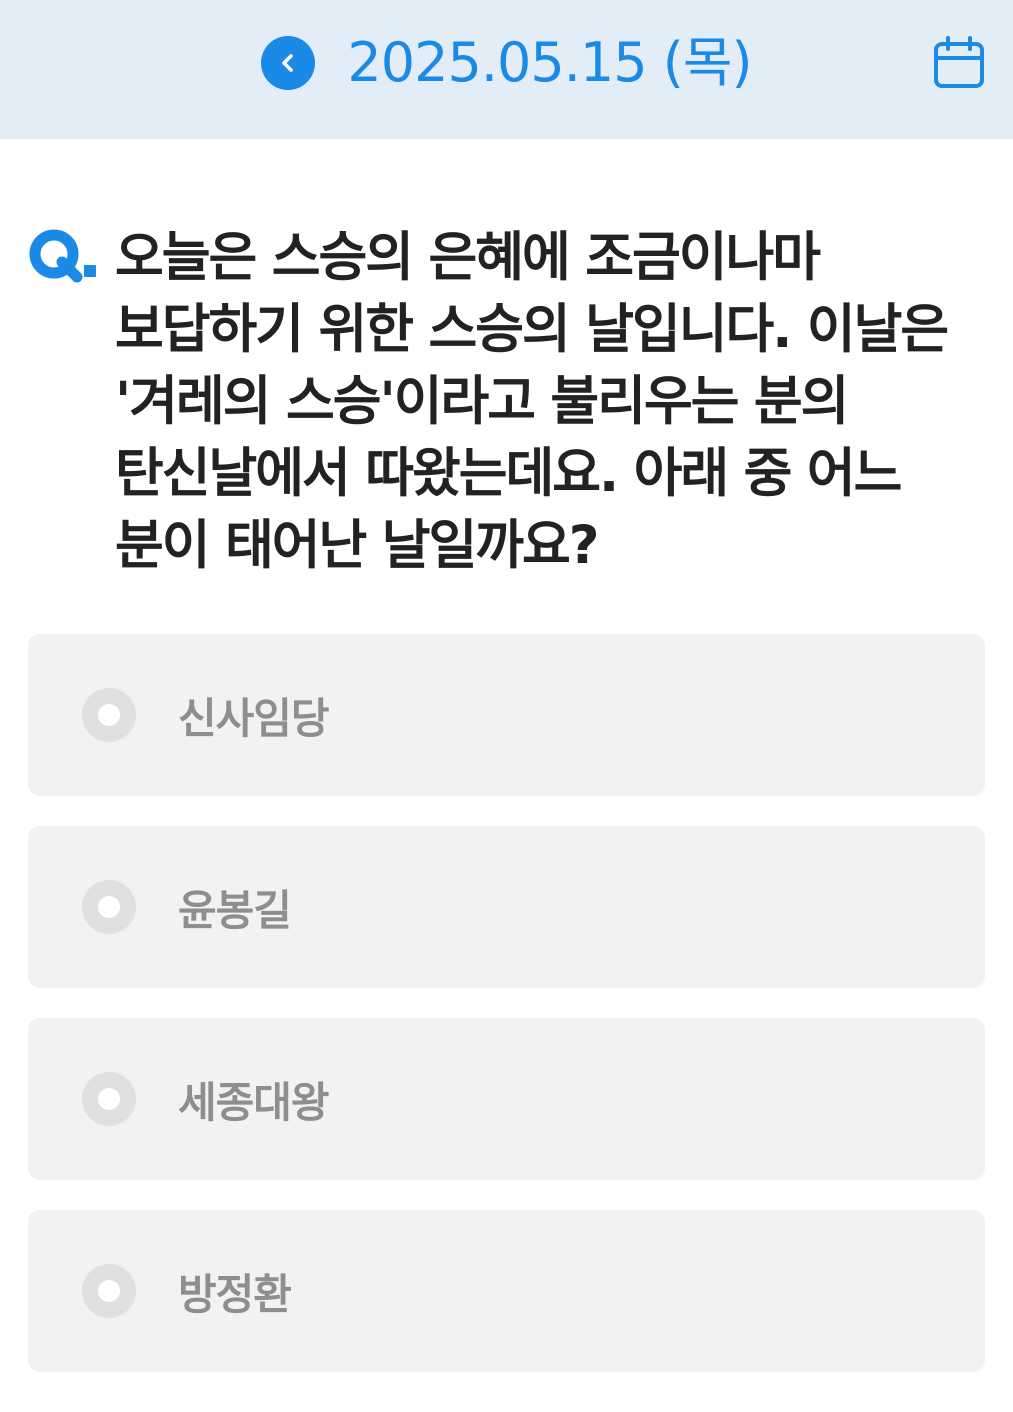  Describe the element at coordinates (254, 1102) in the screenshot. I see `answer-option-label: 세종대왕` at that location.